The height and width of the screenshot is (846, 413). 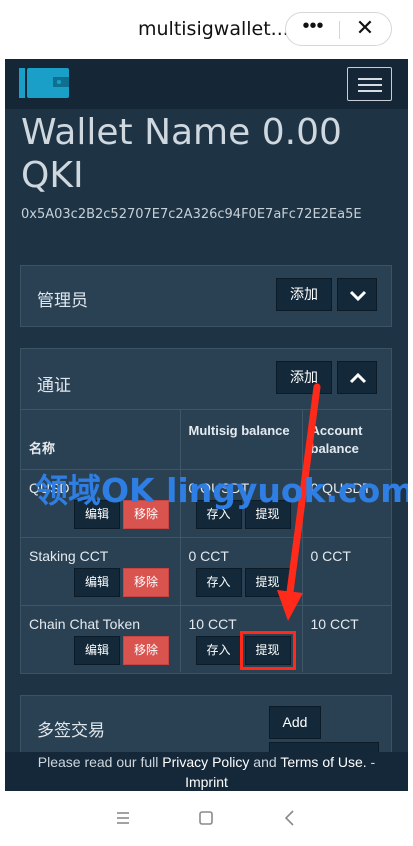 I want to click on header-multisig: Multisig balance, so click(x=241, y=439).